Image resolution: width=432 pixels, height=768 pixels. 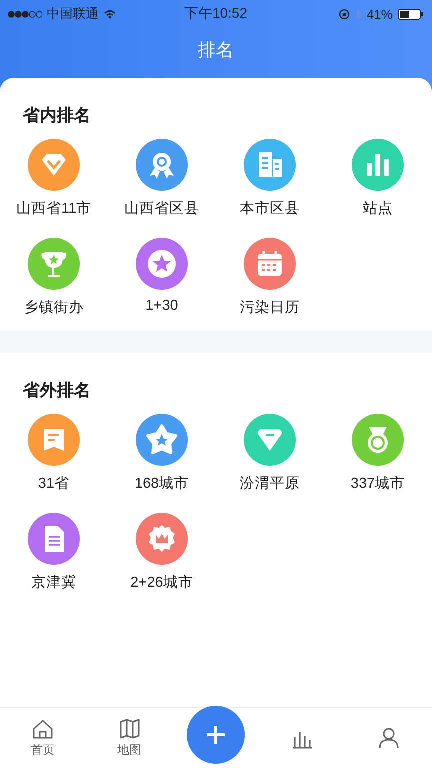 I want to click on item-label: 污染日历, so click(x=270, y=307).